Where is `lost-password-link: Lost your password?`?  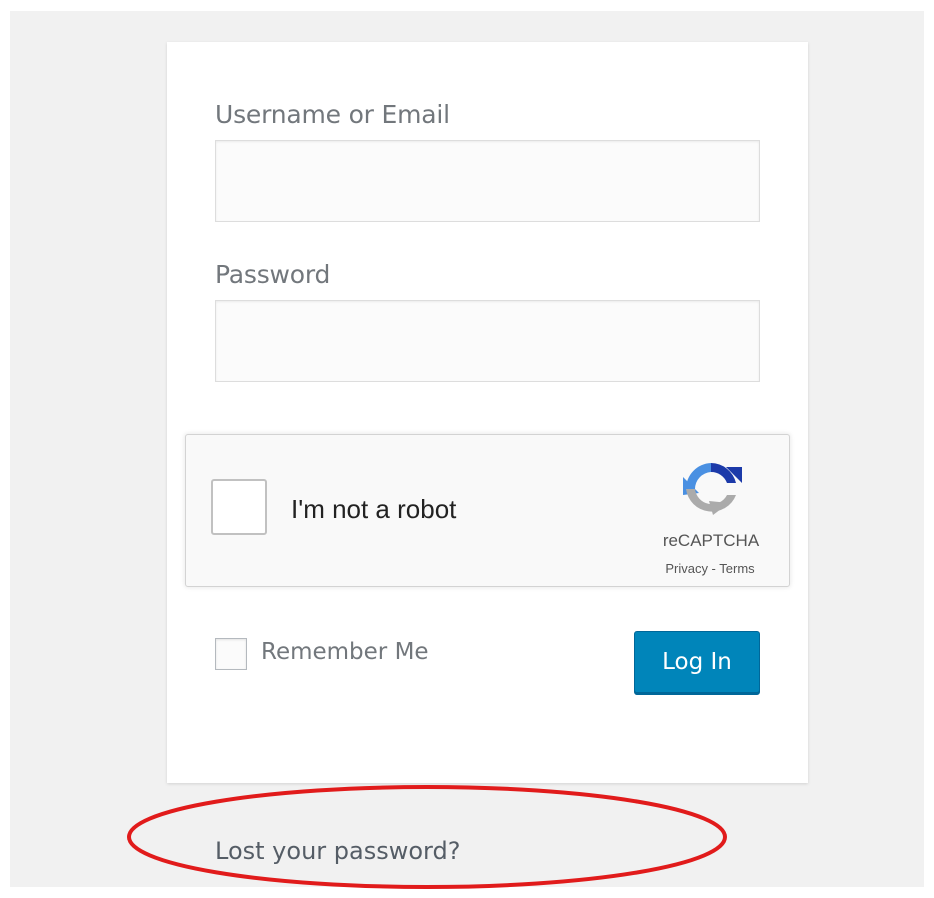
lost-password-link: Lost your password? is located at coordinates (337, 851).